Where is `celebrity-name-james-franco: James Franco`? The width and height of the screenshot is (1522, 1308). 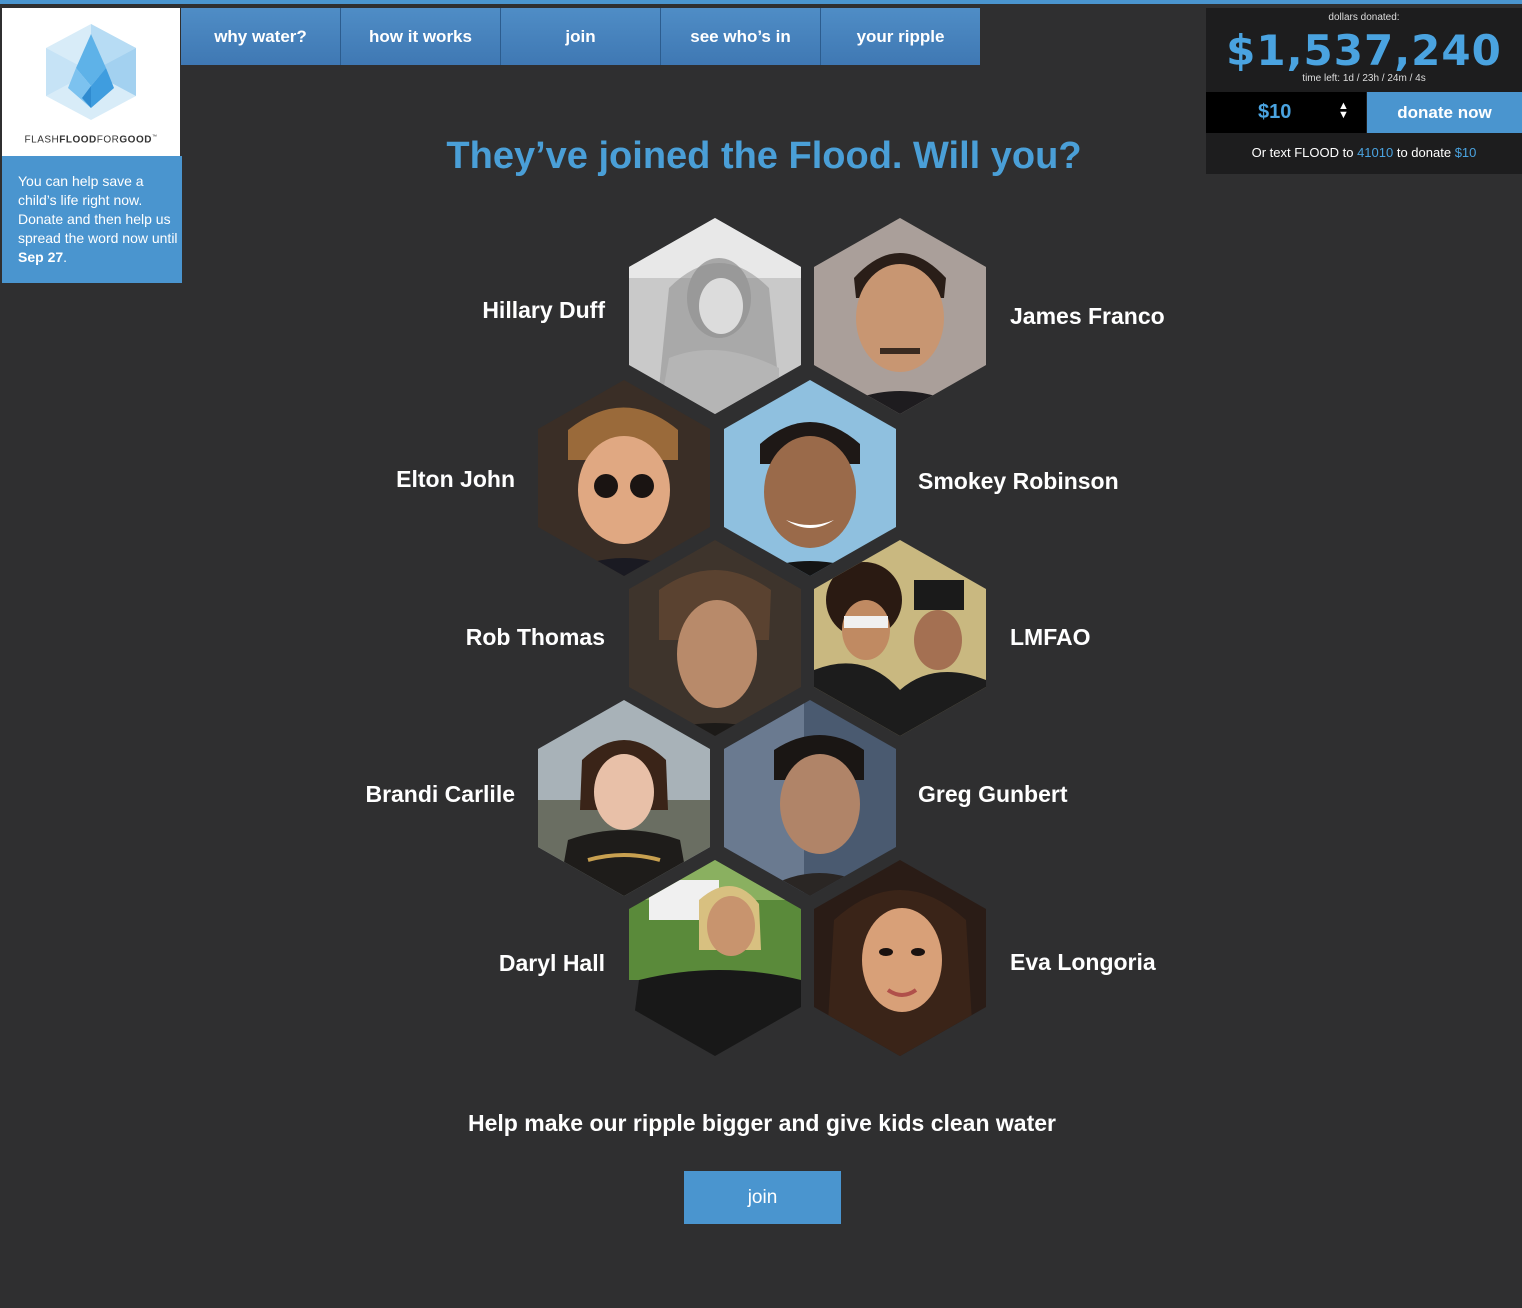
celebrity-name-james-franco: James Franco is located at coordinates (1087, 316).